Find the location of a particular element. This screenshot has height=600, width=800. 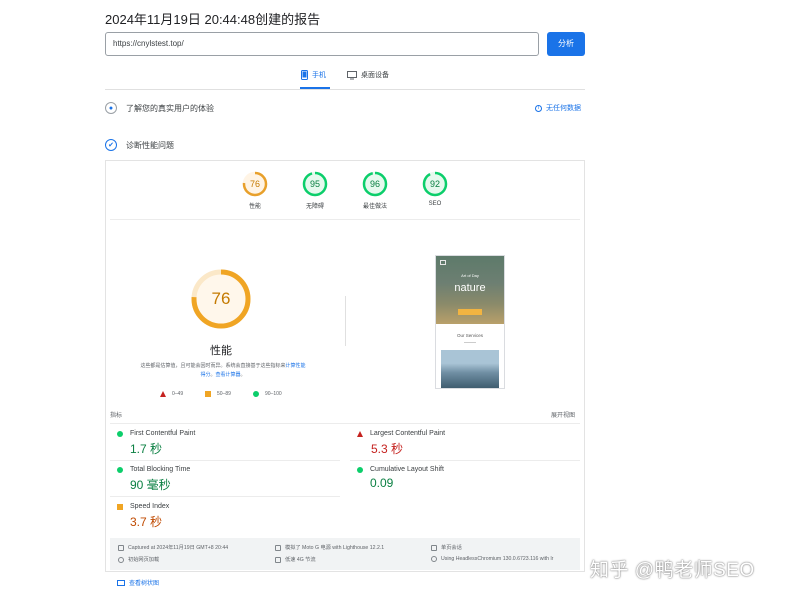

tab-divider is located at coordinates (345, 89).